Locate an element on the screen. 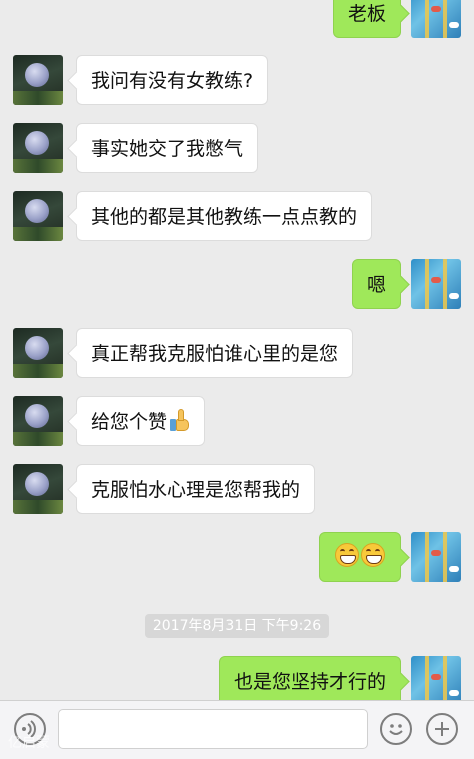 The height and width of the screenshot is (759, 474). message-text: 真正帮我克服怕谁心里的是您 is located at coordinates (215, 354).